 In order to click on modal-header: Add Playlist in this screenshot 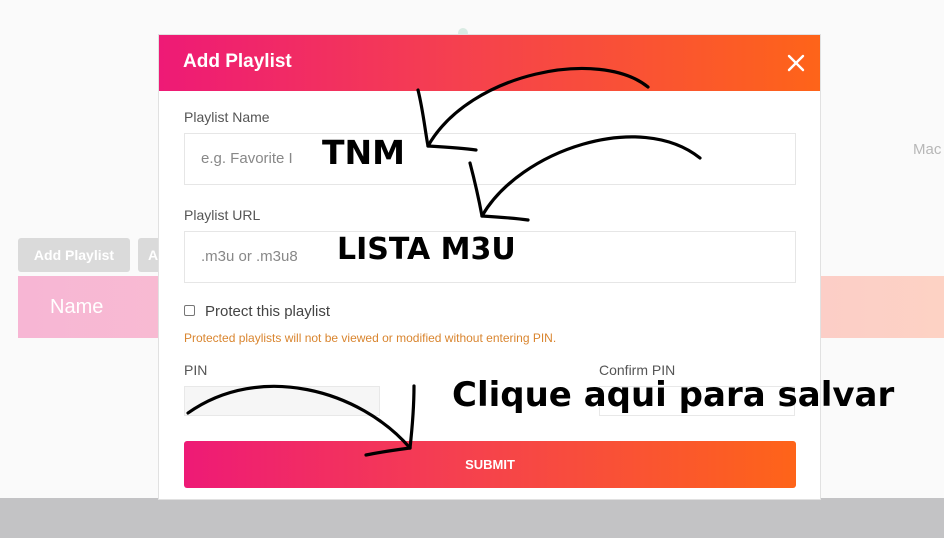, I will do `click(489, 63)`.